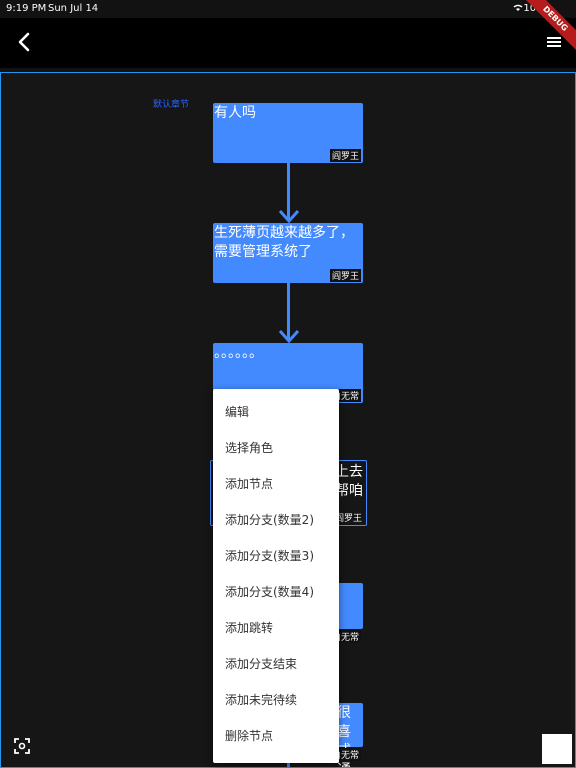  Describe the element at coordinates (554, 42) in the screenshot. I see `hamburger-menu-icon` at that location.